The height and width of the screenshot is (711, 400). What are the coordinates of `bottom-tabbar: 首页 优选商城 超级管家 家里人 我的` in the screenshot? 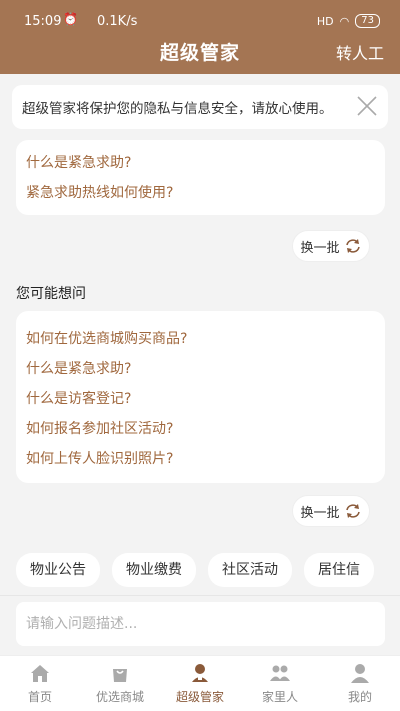 It's located at (200, 683).